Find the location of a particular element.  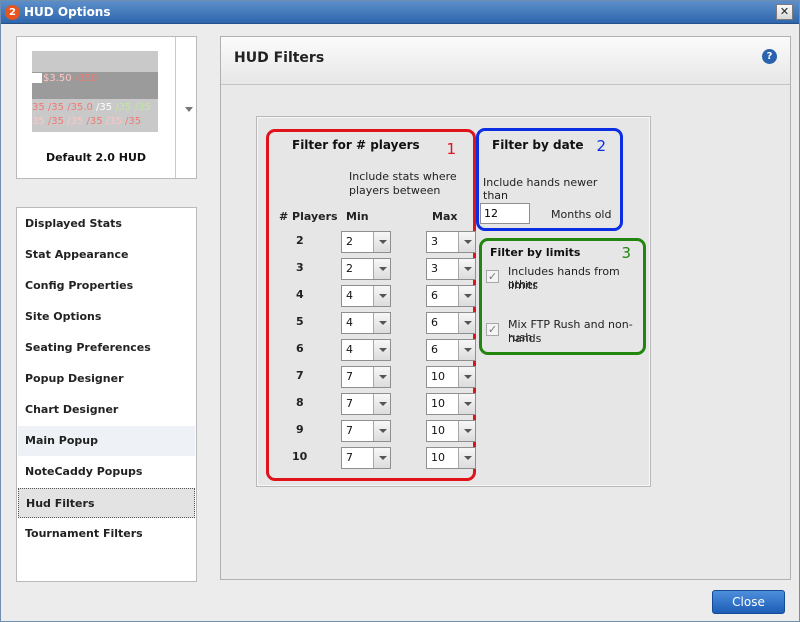

months-value is located at coordinates (505, 213).